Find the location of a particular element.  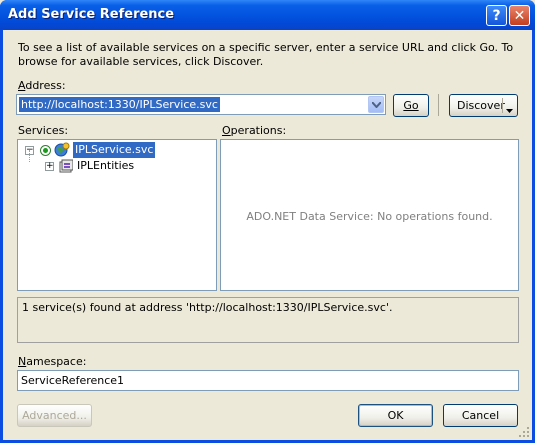

go-button: Go is located at coordinates (411, 105).